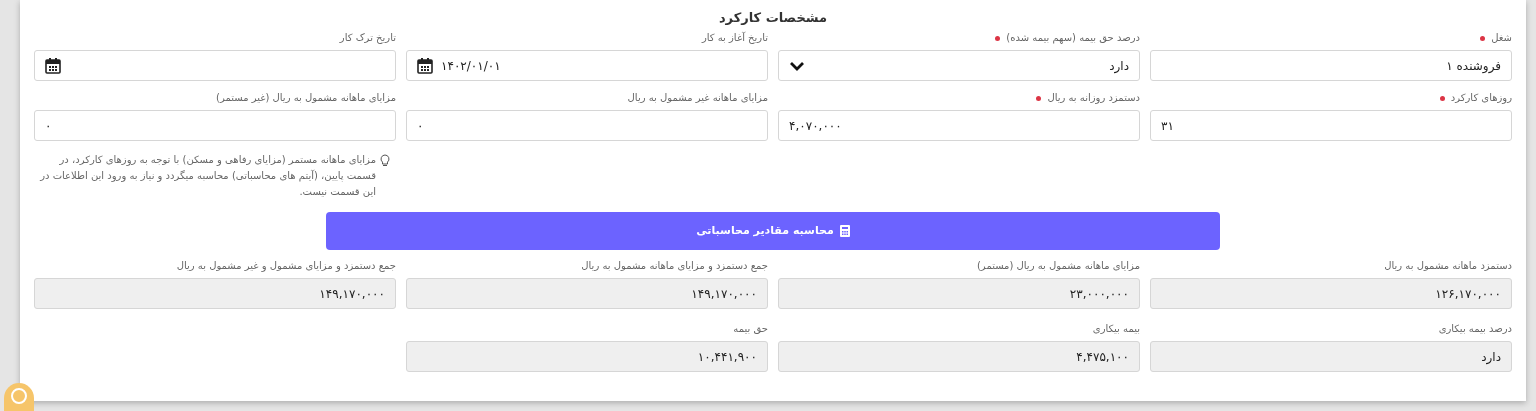 The image size is (1536, 411). I want to click on input-field: ۳۱, so click(1331, 125).